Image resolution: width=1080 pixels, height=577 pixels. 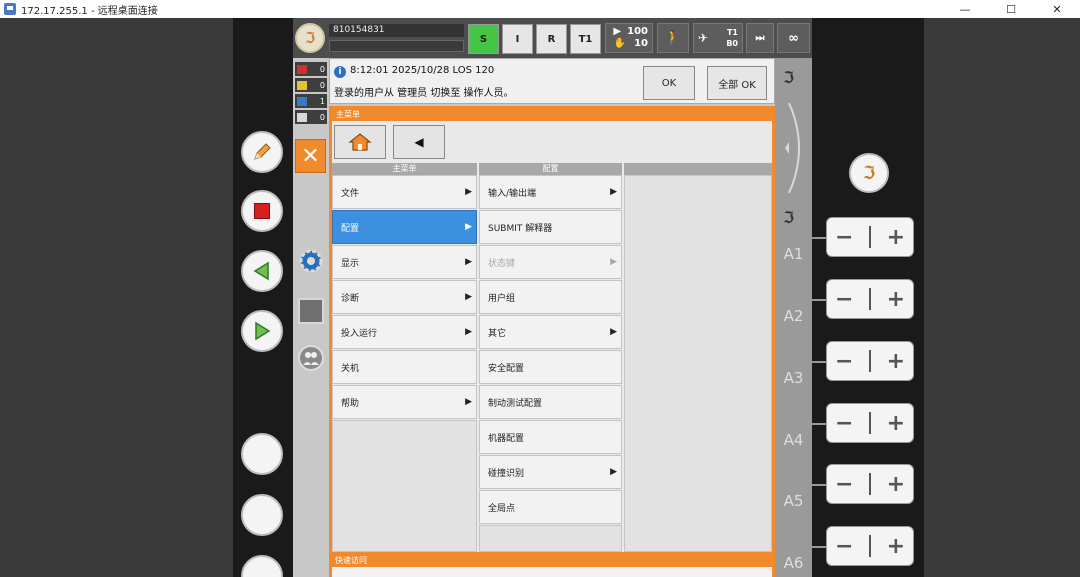 I want to click on close-menu-button: ✕, so click(x=310, y=156).